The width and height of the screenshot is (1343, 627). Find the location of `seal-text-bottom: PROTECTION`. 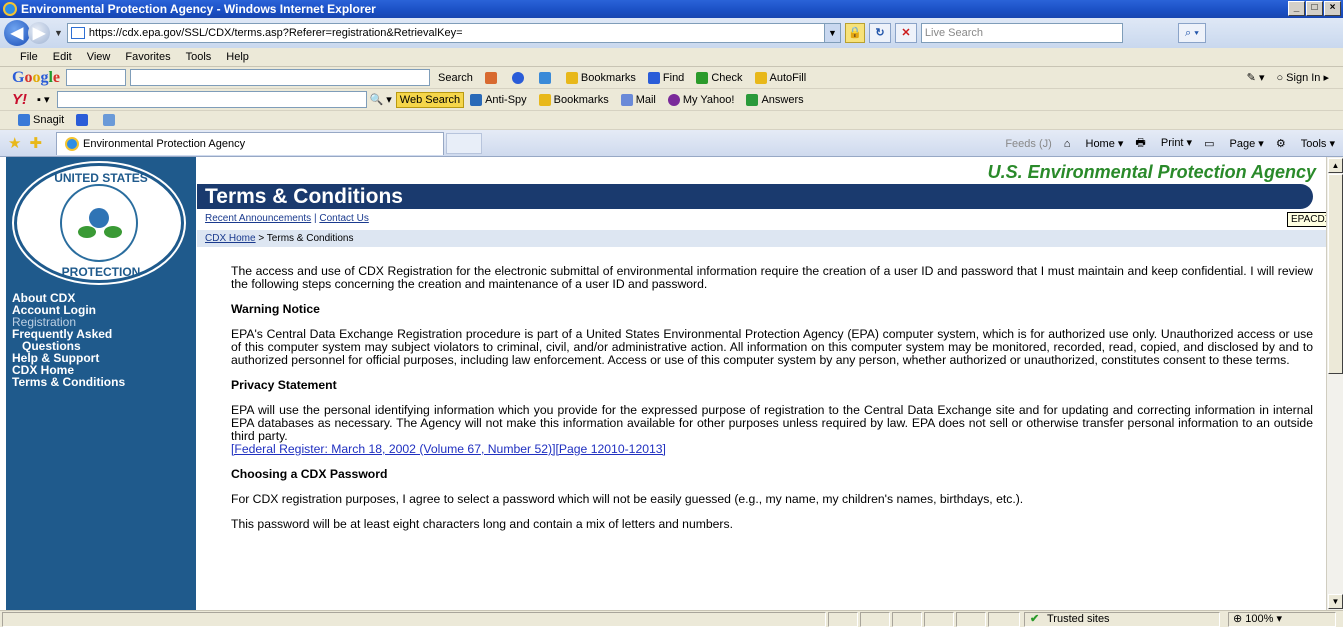

seal-text-bottom: PROTECTION is located at coordinates (101, 272).